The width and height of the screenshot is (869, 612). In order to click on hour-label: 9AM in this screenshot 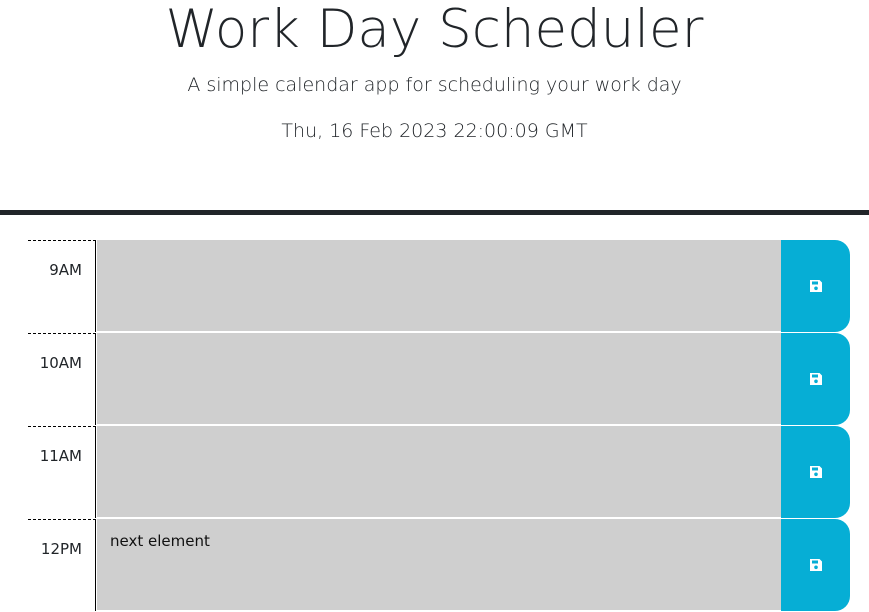, I will do `click(62, 286)`.